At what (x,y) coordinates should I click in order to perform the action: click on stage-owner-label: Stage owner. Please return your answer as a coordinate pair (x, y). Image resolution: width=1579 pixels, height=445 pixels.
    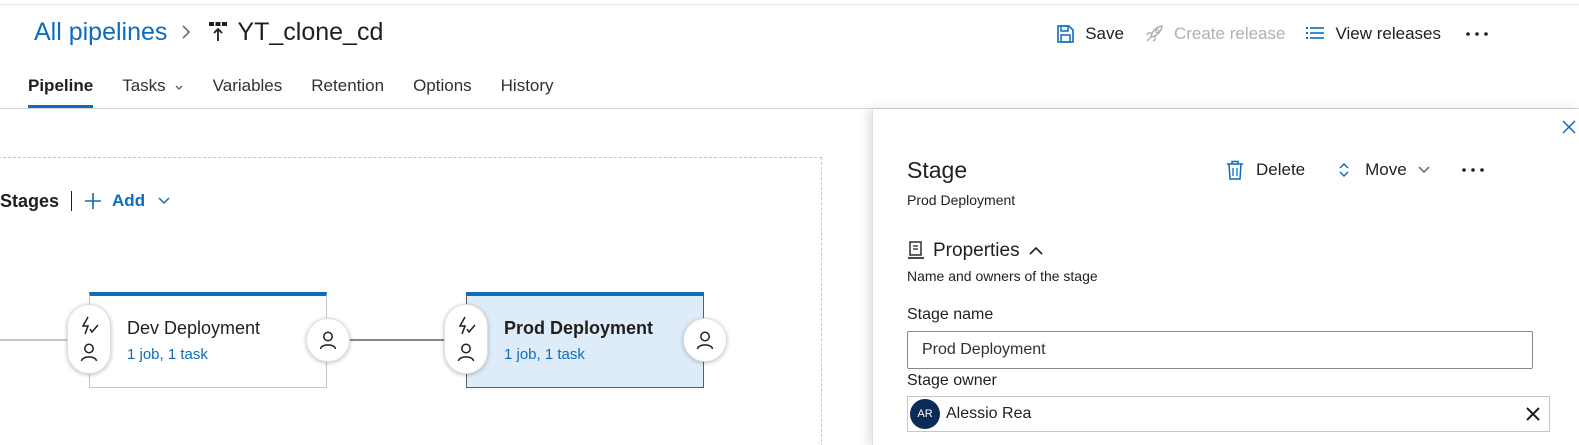
    Looking at the image, I should click on (952, 380).